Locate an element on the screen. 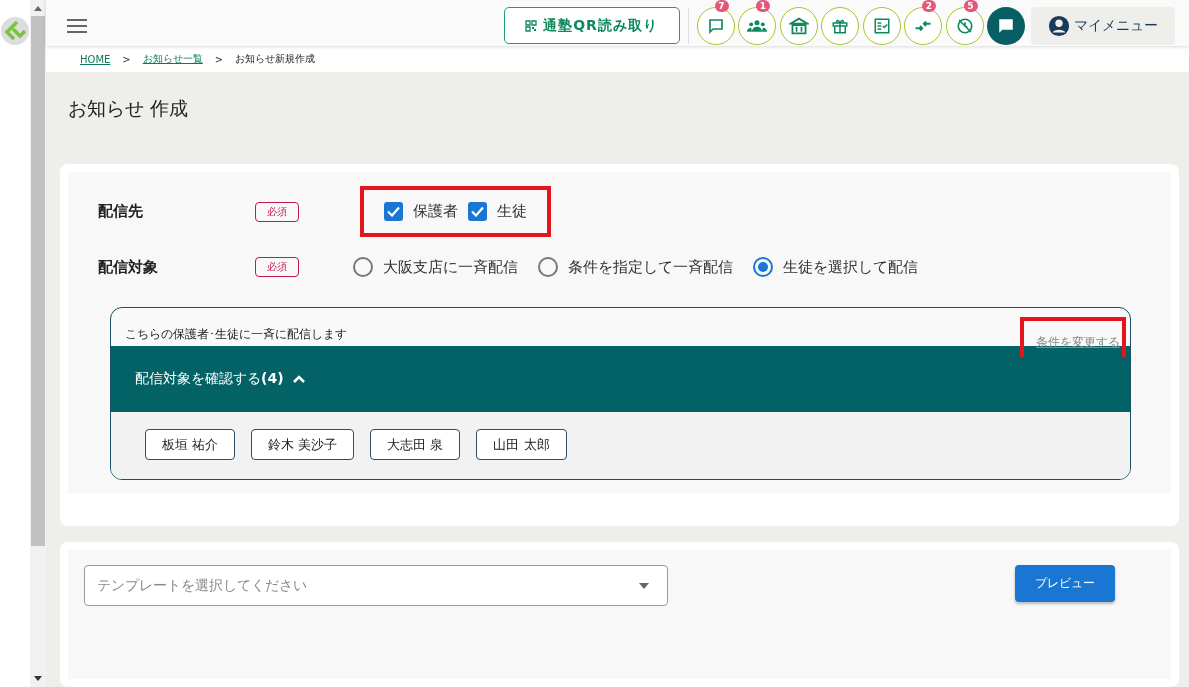  building-icon is located at coordinates (798, 25).